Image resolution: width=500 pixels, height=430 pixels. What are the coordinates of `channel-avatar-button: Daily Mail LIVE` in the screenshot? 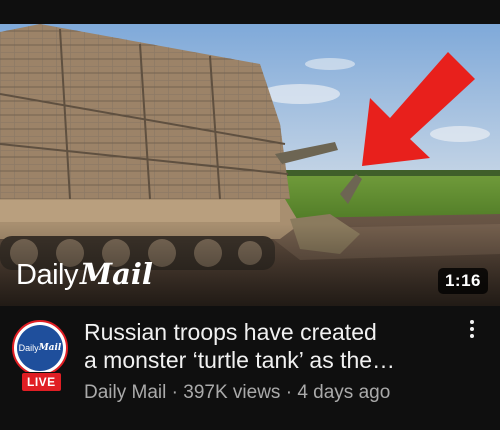 It's located at (42, 356).